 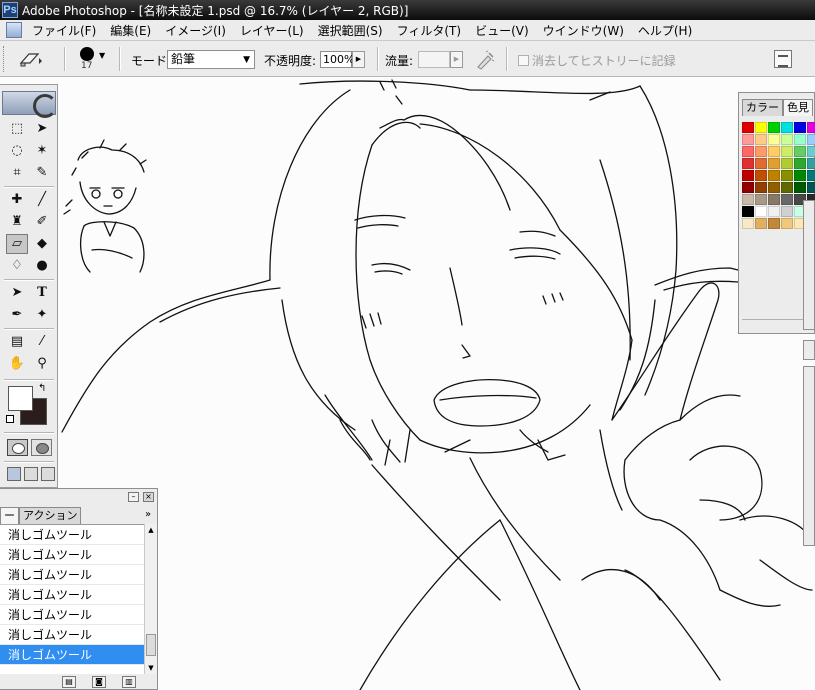 I want to click on scroll-down-icon: ▼, so click(x=151, y=668).